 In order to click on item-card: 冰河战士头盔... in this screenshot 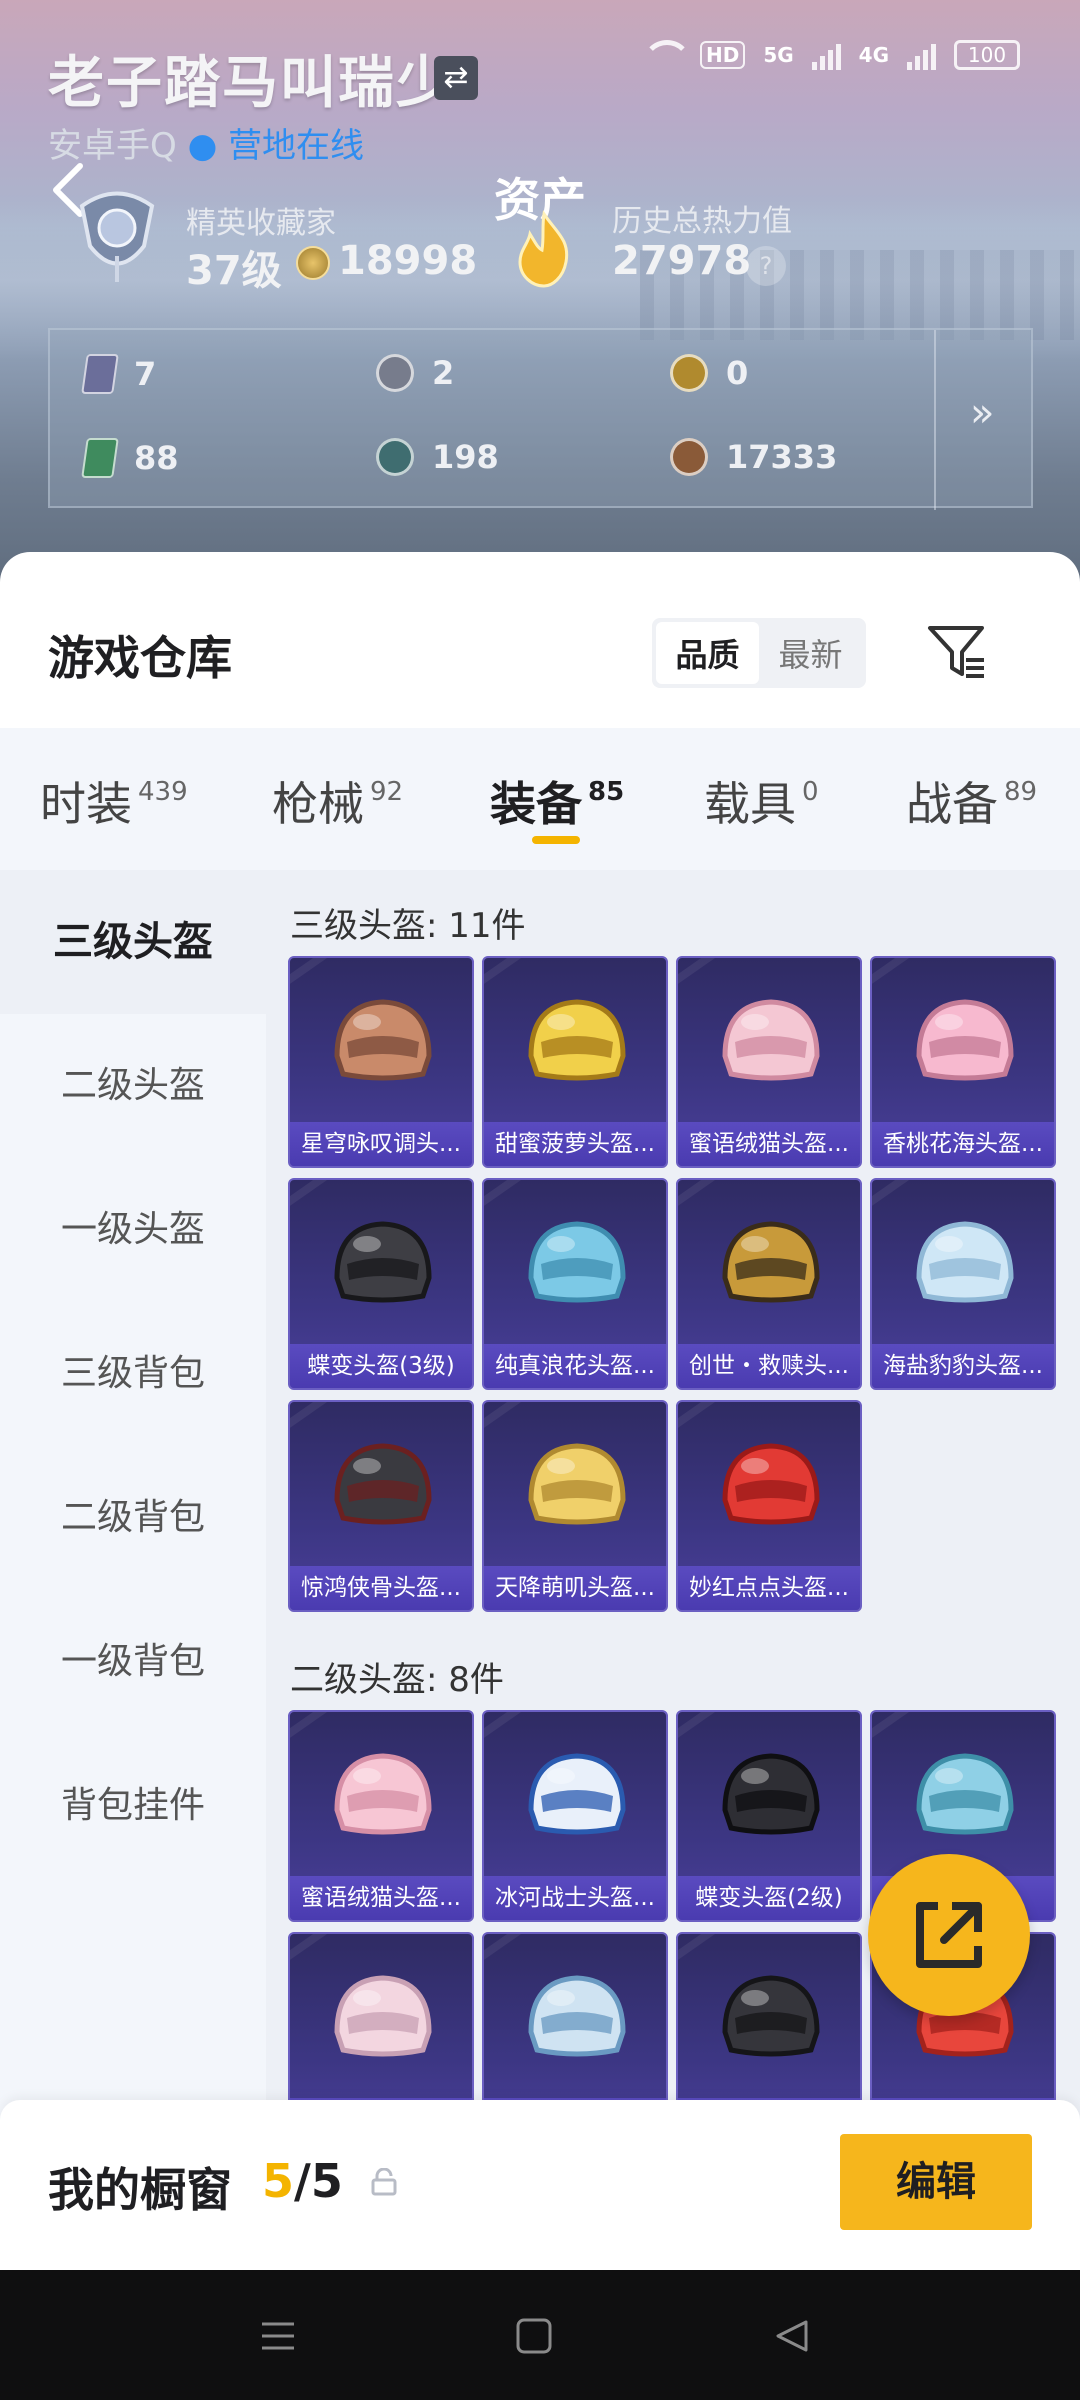, I will do `click(575, 1816)`.